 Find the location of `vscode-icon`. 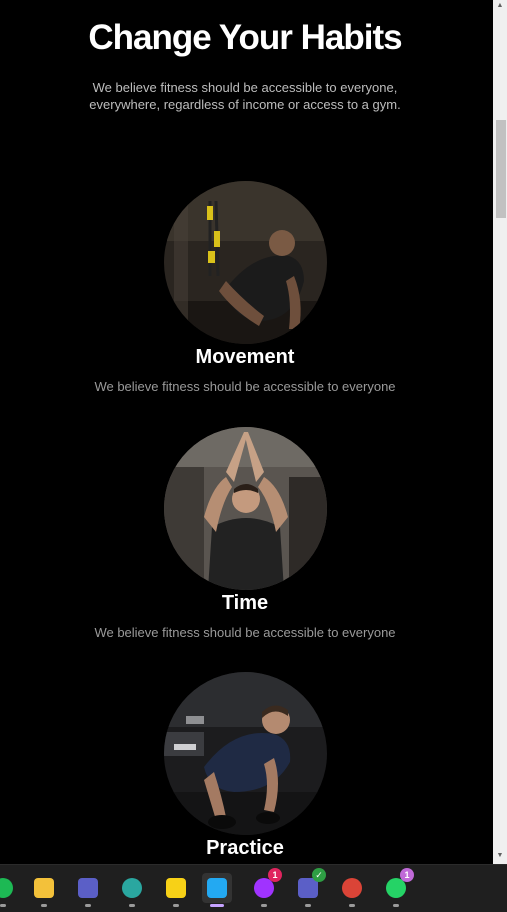

vscode-icon is located at coordinates (217, 888).